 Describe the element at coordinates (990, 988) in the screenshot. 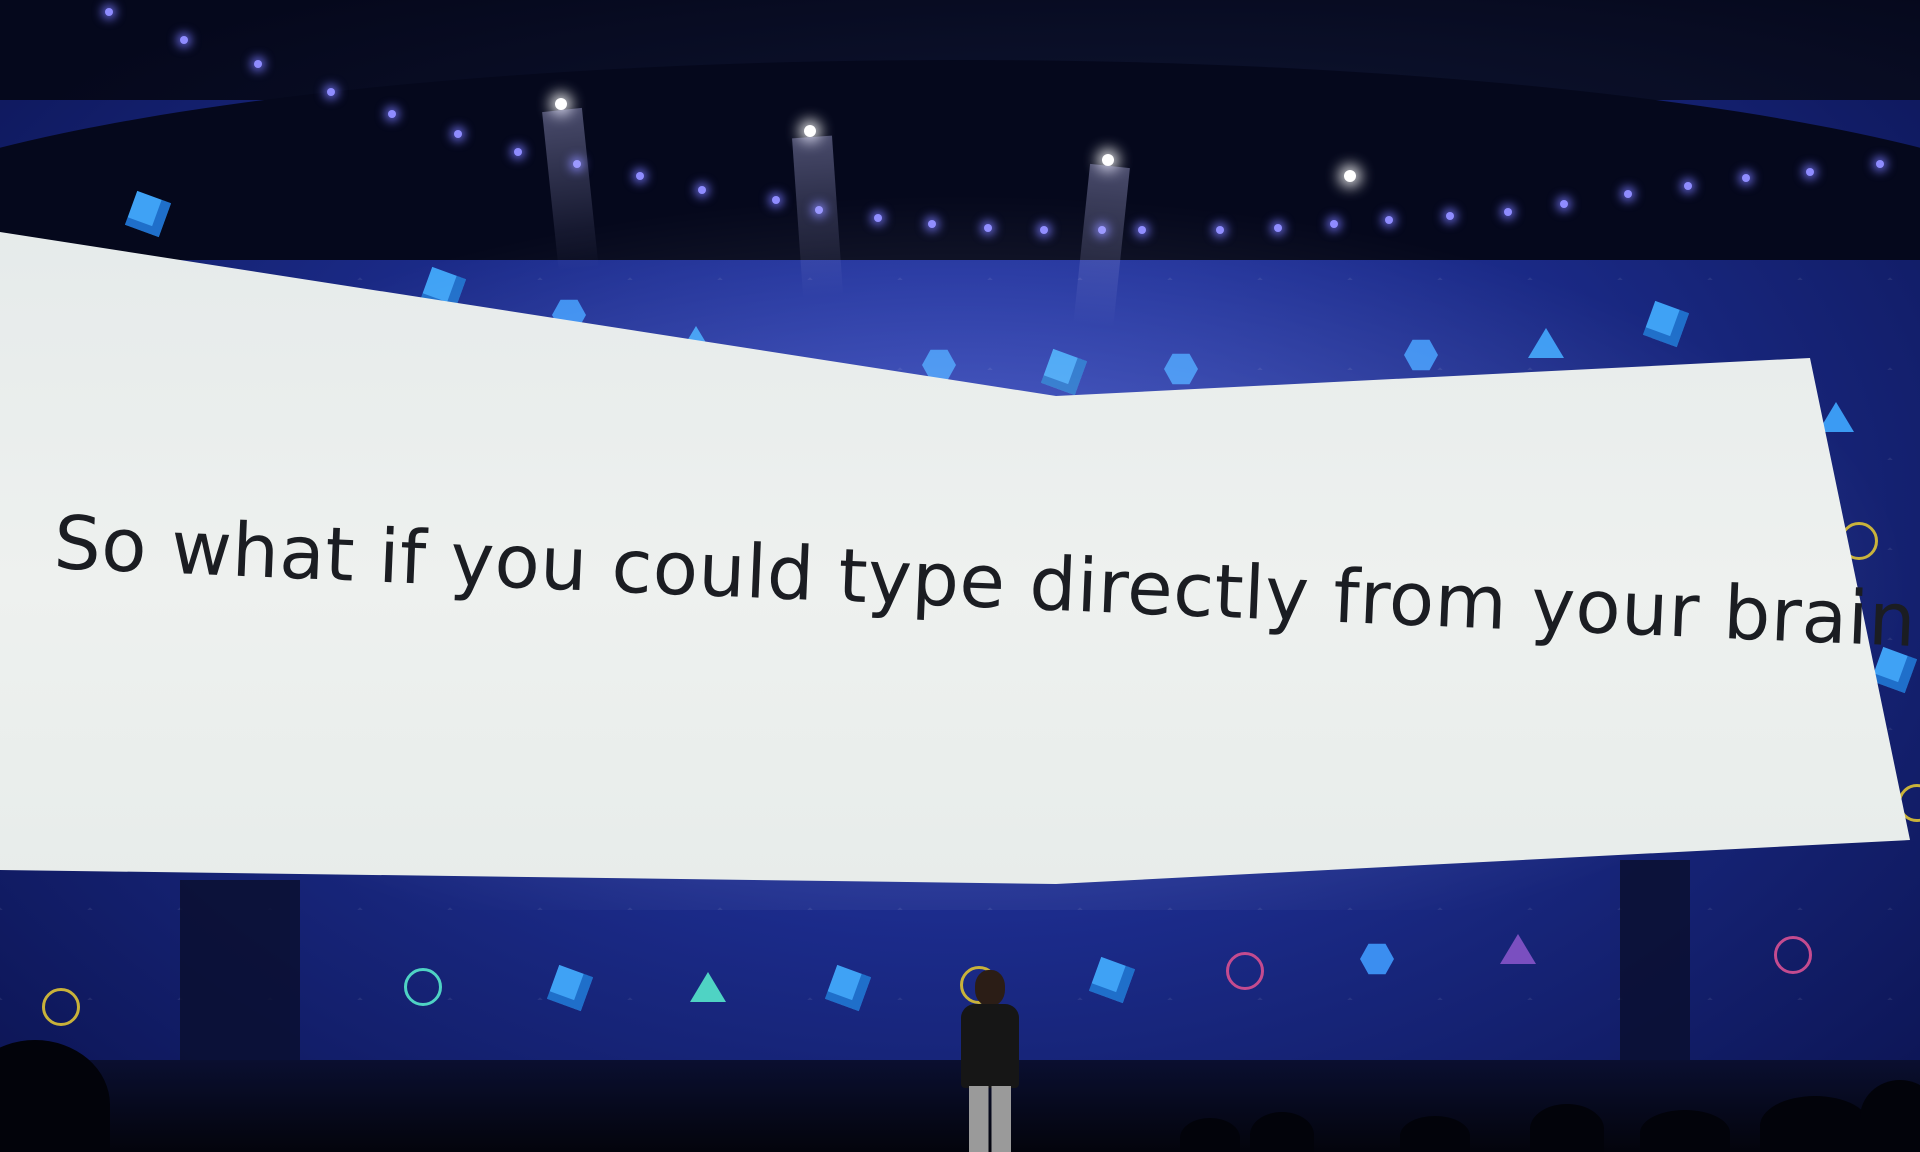

I see `speaker-head` at that location.